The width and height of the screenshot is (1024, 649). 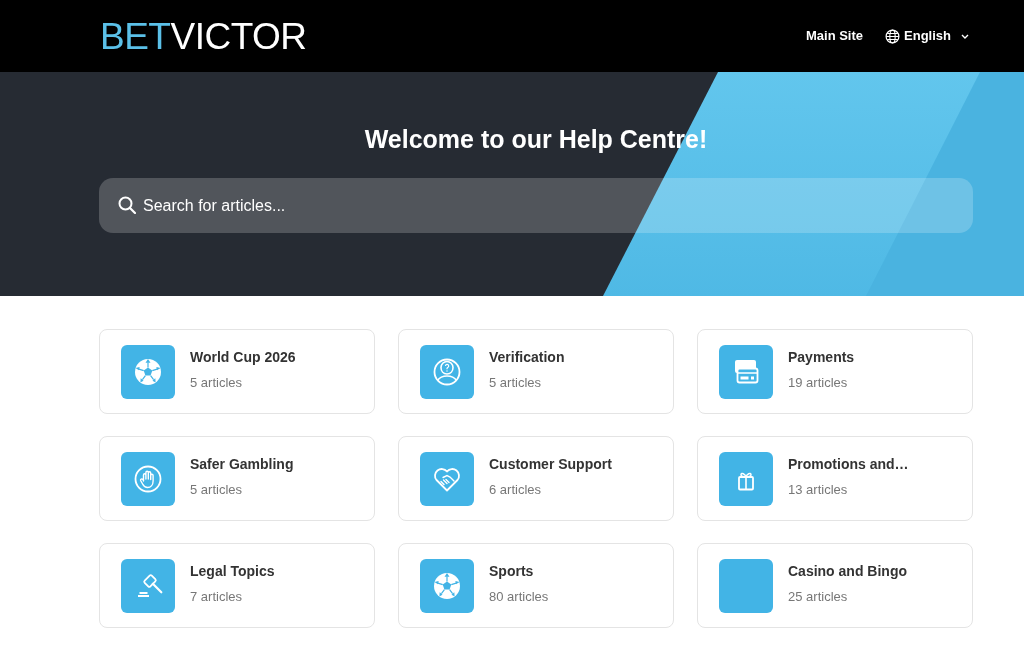 What do you see at coordinates (447, 371) in the screenshot?
I see `user-question-icon` at bounding box center [447, 371].